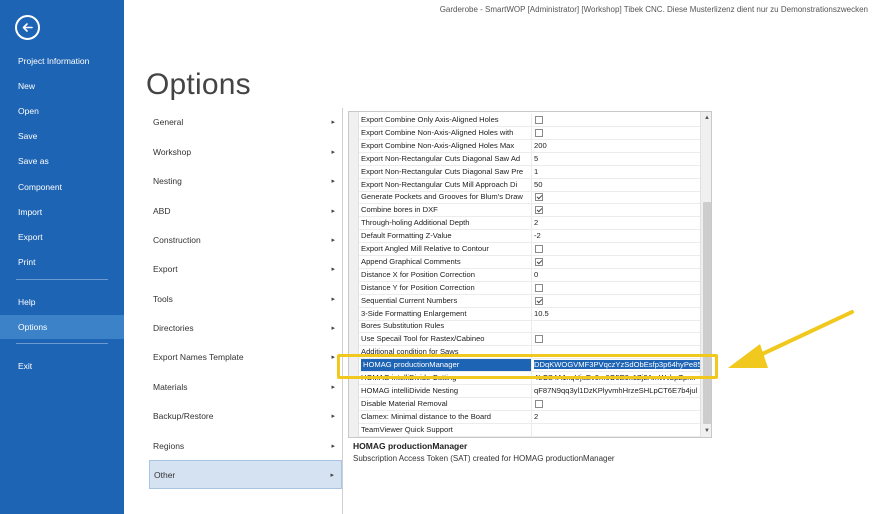 The width and height of the screenshot is (880, 514). Describe the element at coordinates (615, 274) in the screenshot. I see `property-value-cell: 0` at that location.